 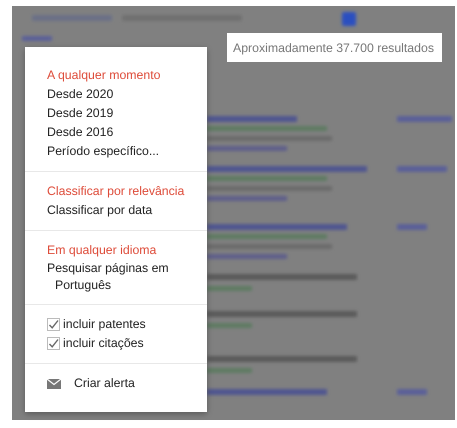 I want to click on menu-link: Classificar por data, so click(x=99, y=210).